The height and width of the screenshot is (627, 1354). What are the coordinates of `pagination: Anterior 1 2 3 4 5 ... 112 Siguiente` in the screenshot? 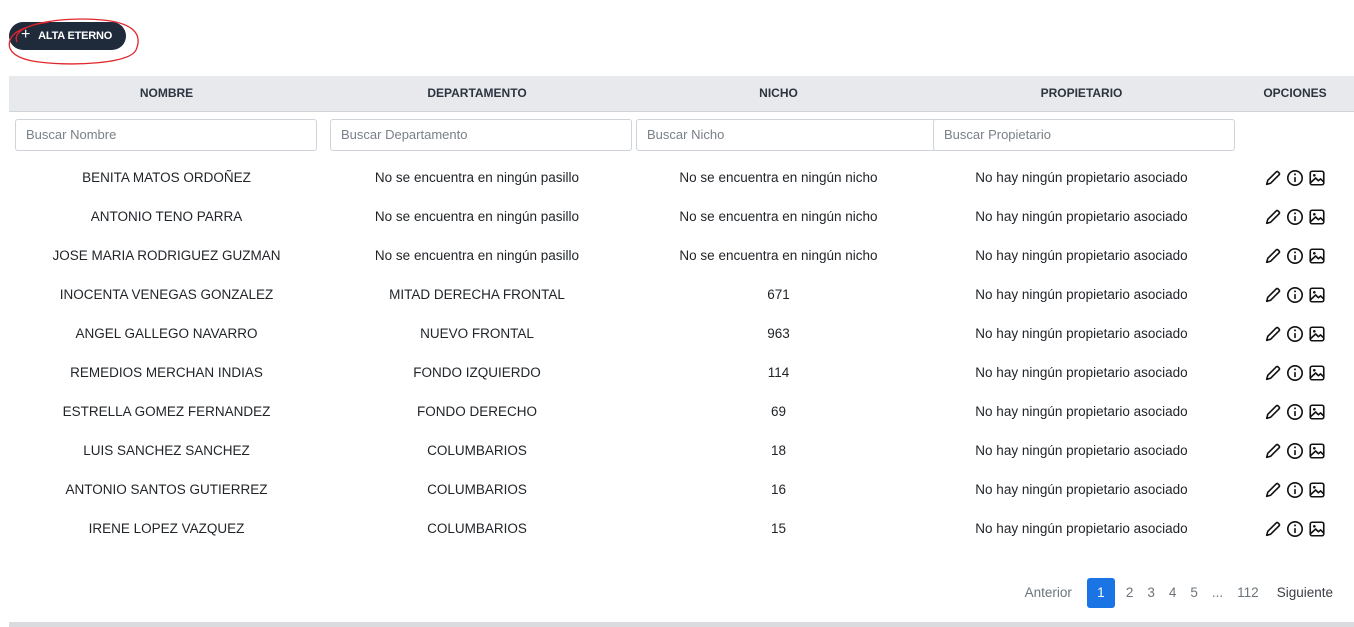 It's located at (1179, 593).